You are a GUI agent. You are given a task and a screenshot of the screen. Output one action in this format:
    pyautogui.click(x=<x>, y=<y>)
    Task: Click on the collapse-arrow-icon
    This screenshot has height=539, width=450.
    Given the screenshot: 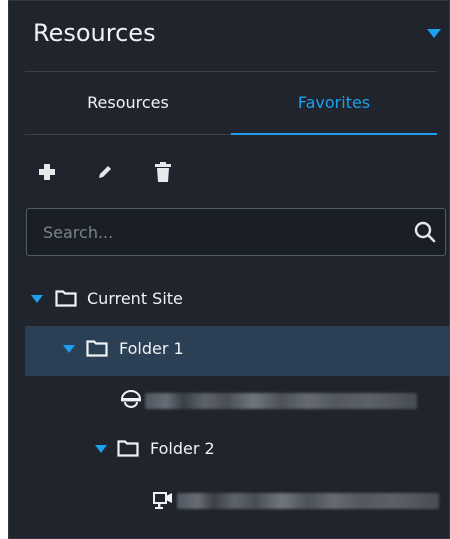 What is the action you would take?
    pyautogui.click(x=434, y=33)
    